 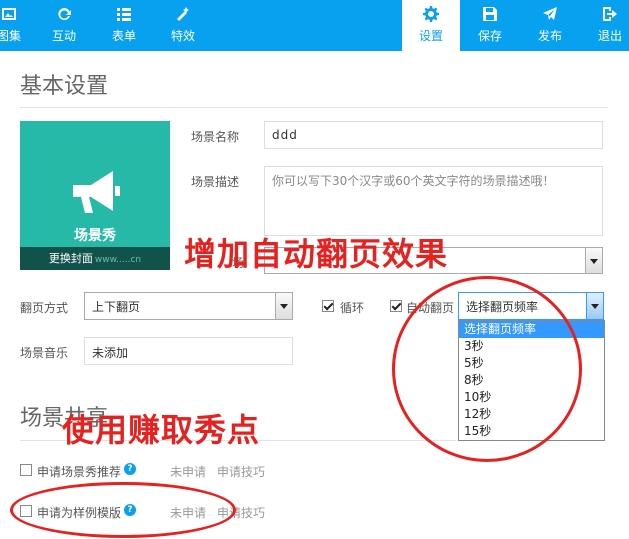 I want to click on send-icon, so click(x=550, y=17).